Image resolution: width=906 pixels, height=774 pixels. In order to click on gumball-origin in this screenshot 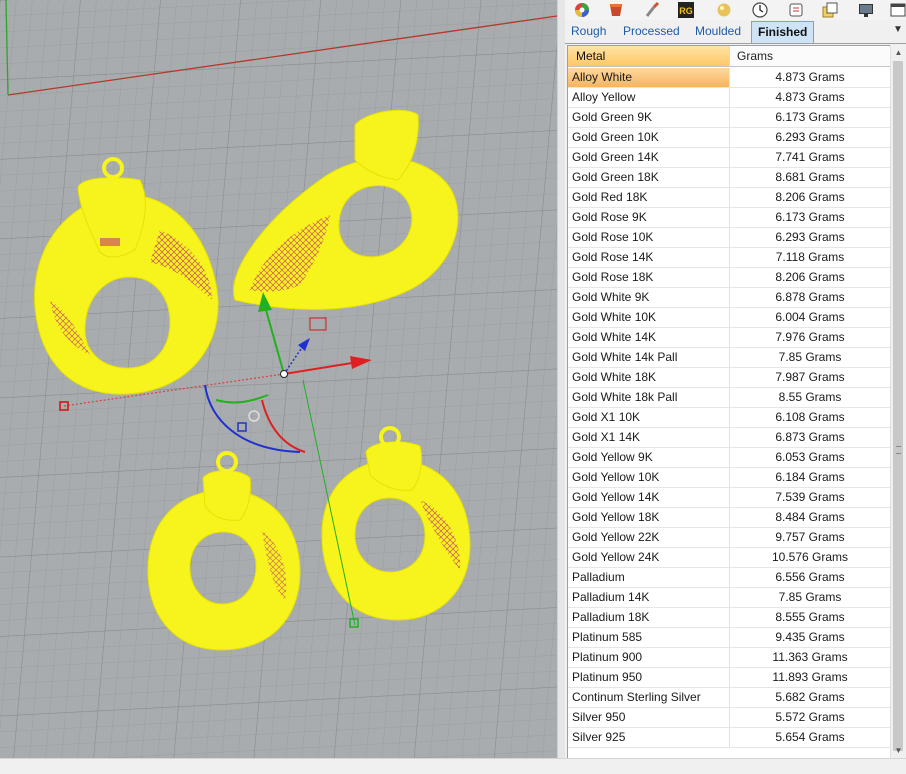, I will do `click(284, 374)`.